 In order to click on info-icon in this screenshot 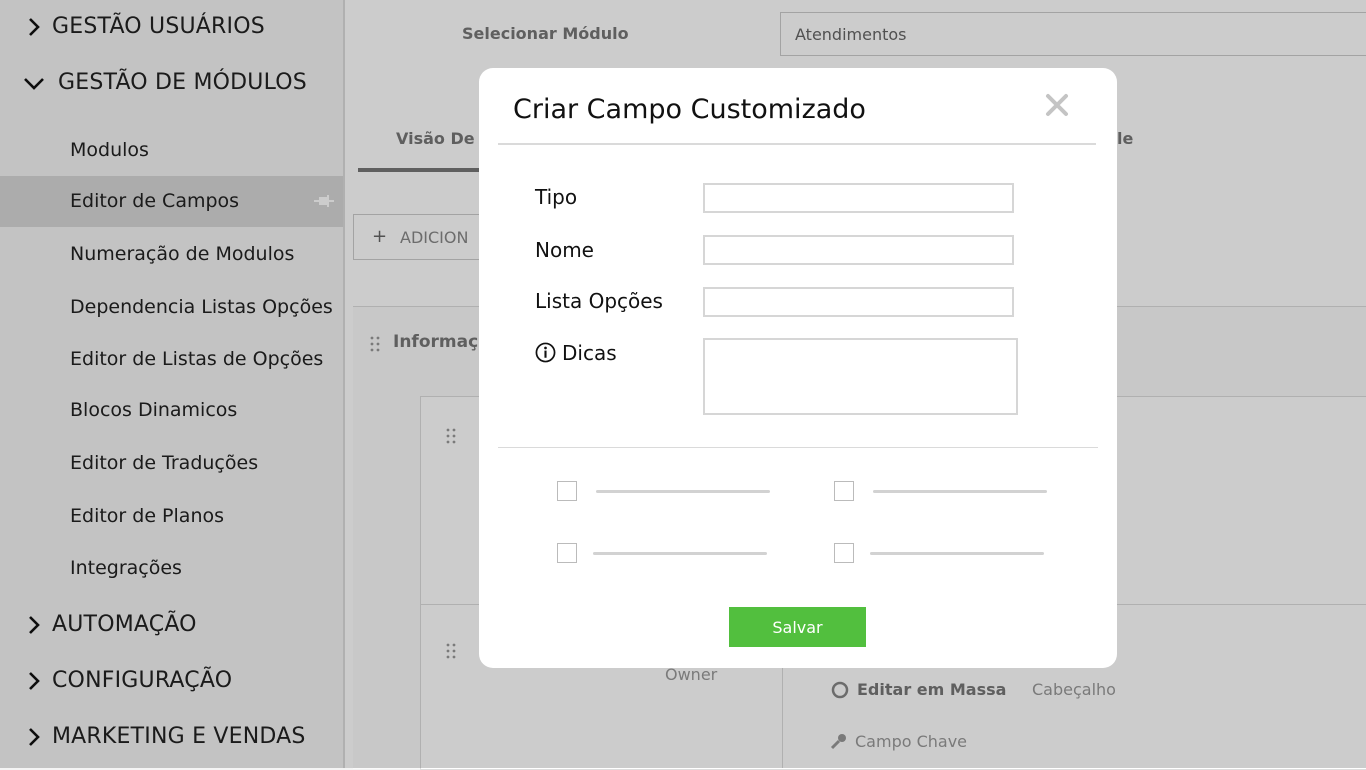, I will do `click(545, 352)`.